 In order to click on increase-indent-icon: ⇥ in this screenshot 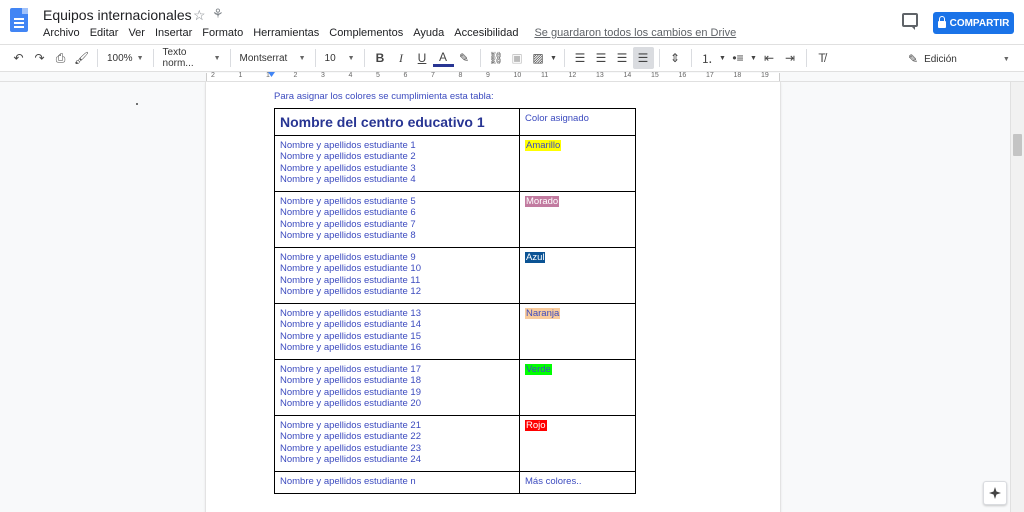, I will do `click(790, 58)`.